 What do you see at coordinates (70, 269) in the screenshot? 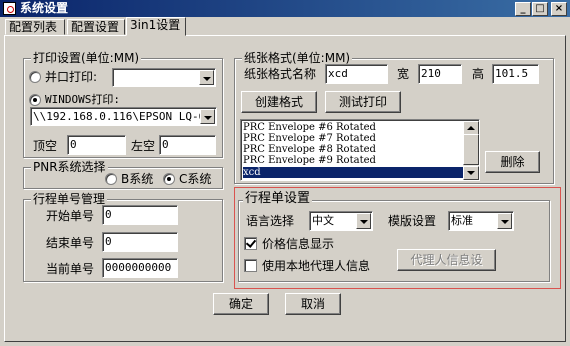
I see `current-number-label: 当前单号` at bounding box center [70, 269].